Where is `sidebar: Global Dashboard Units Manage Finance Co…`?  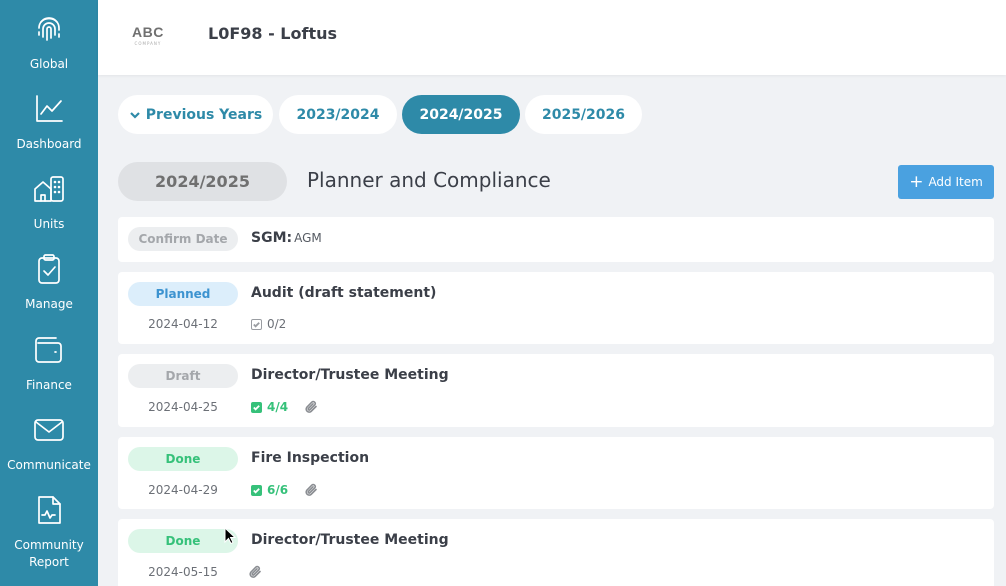
sidebar: Global Dashboard Units Manage Finance Co… is located at coordinates (49, 293).